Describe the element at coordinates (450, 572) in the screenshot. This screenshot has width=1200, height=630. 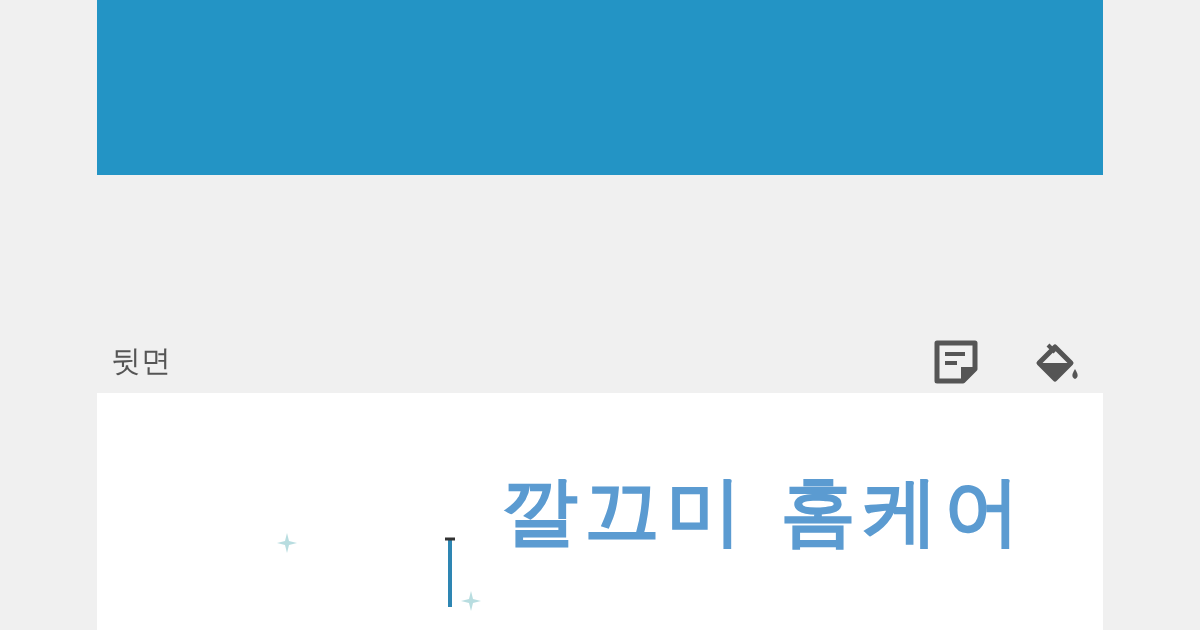
I see `pole-drawing` at that location.